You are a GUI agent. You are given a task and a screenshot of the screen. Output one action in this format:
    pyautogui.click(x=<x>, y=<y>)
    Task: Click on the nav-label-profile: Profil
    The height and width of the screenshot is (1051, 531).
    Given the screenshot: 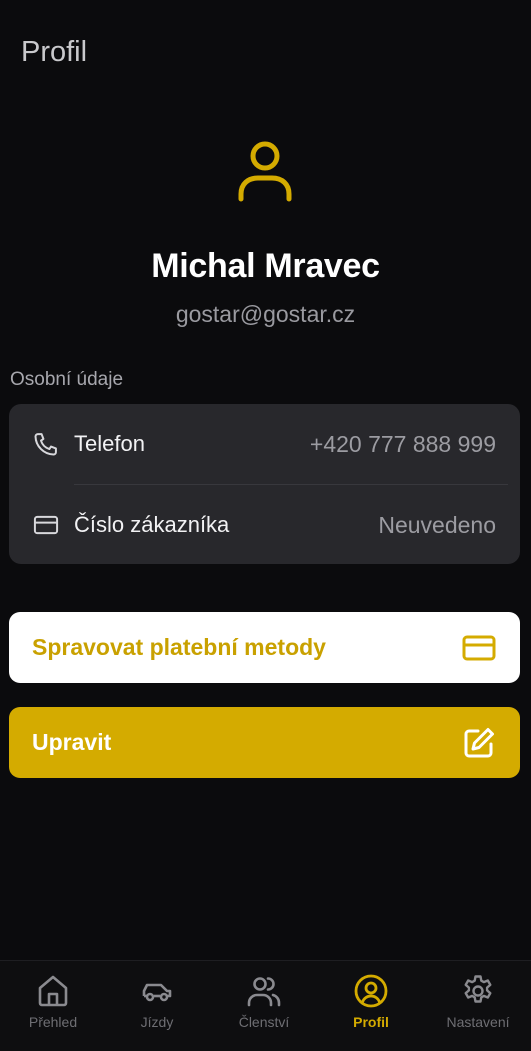 What is the action you would take?
    pyautogui.click(x=371, y=1022)
    